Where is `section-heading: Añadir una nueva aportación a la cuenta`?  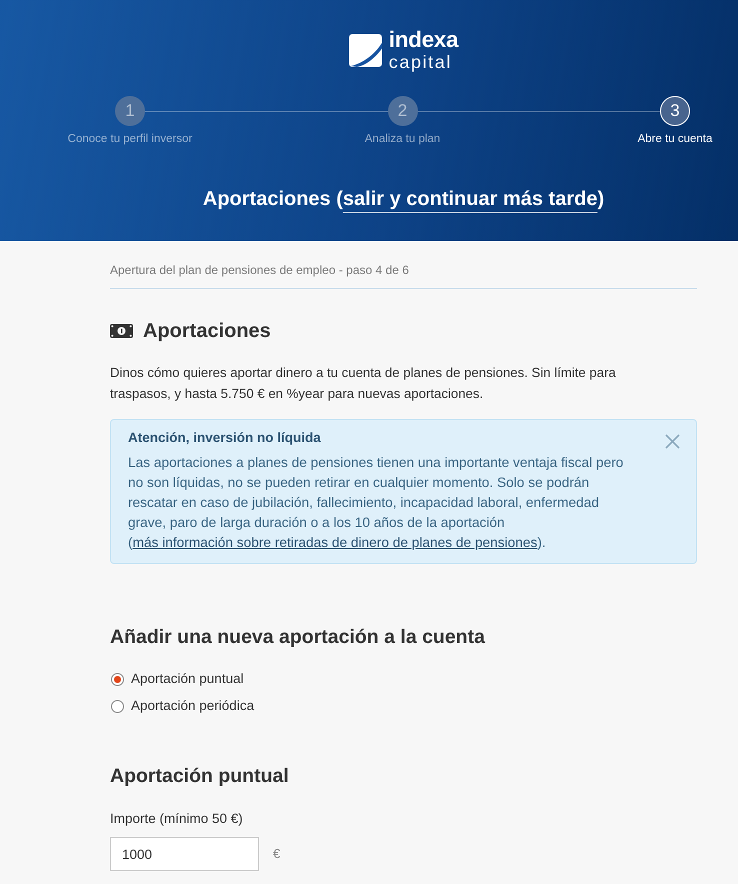
section-heading: Añadir una nueva aportación a la cuenta is located at coordinates (298, 637).